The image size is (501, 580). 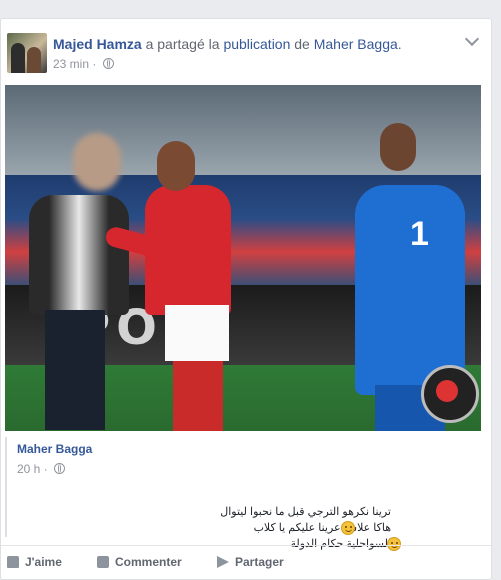 I want to click on red-player-head, so click(x=176, y=166).